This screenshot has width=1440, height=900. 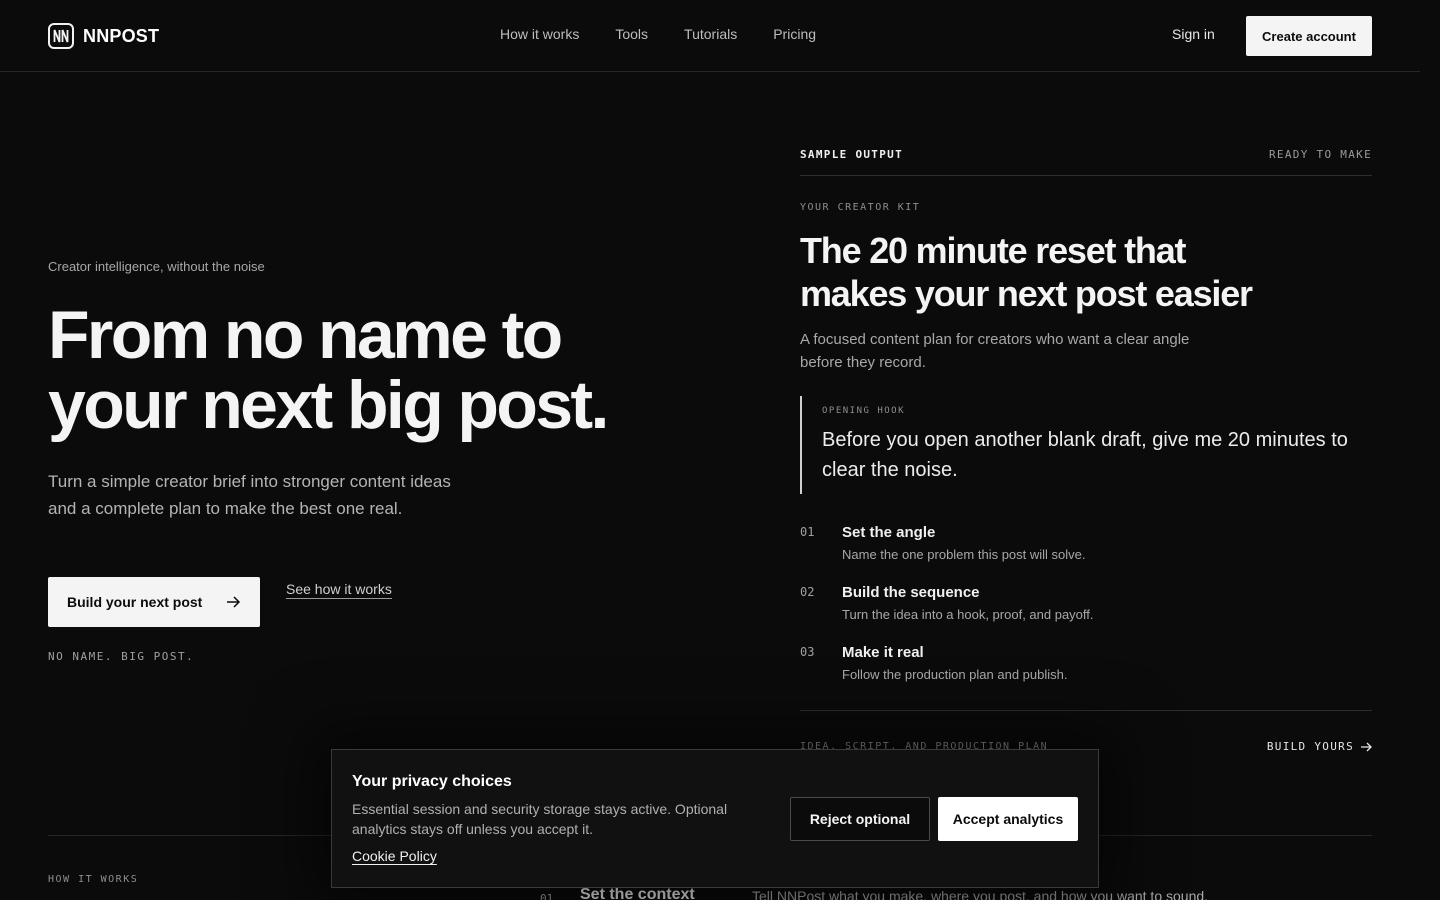 I want to click on hero-tagline: NO NAME. BIG POST., so click(x=121, y=656).